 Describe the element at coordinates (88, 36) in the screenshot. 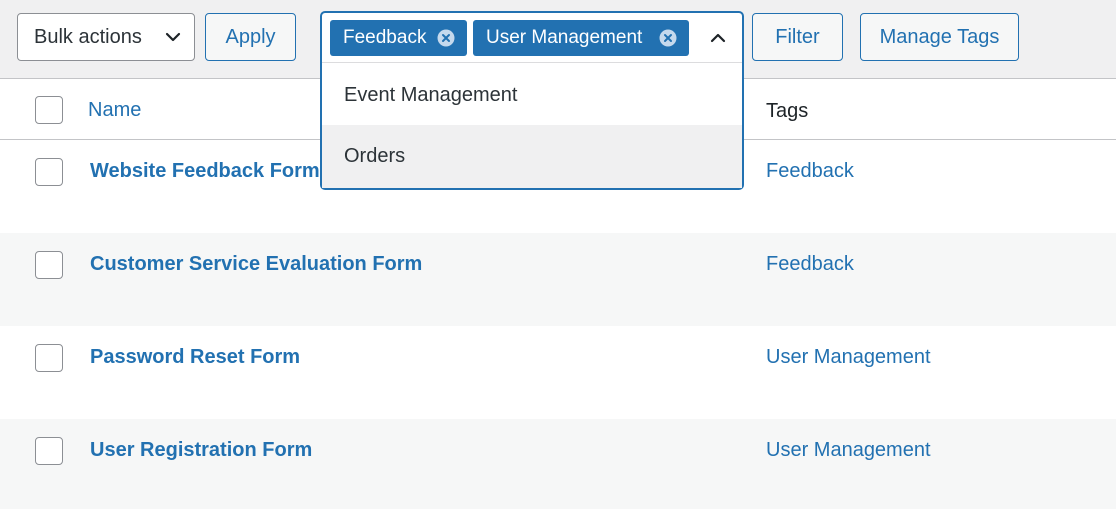

I see `bulk-actions-label: Bulk actions` at that location.